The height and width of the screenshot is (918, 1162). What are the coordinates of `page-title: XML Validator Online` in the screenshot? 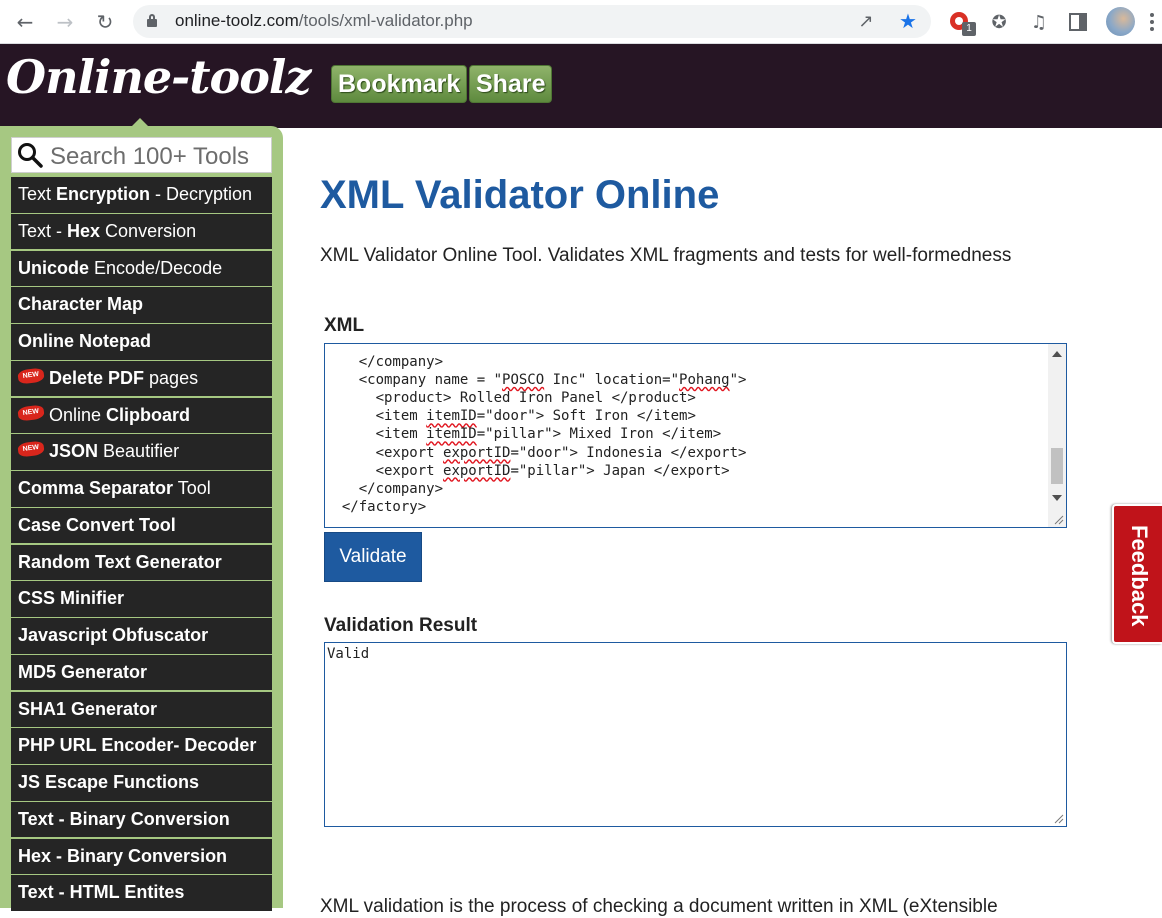 It's located at (520, 195).